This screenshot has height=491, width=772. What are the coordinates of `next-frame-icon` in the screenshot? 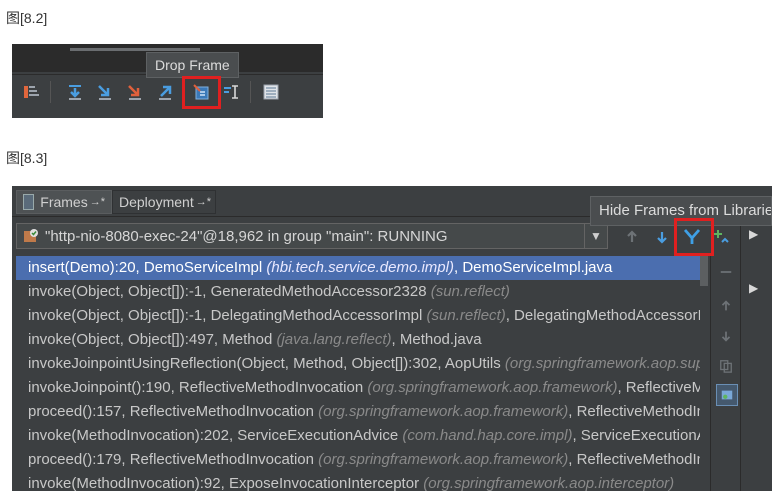 It's located at (662, 237).